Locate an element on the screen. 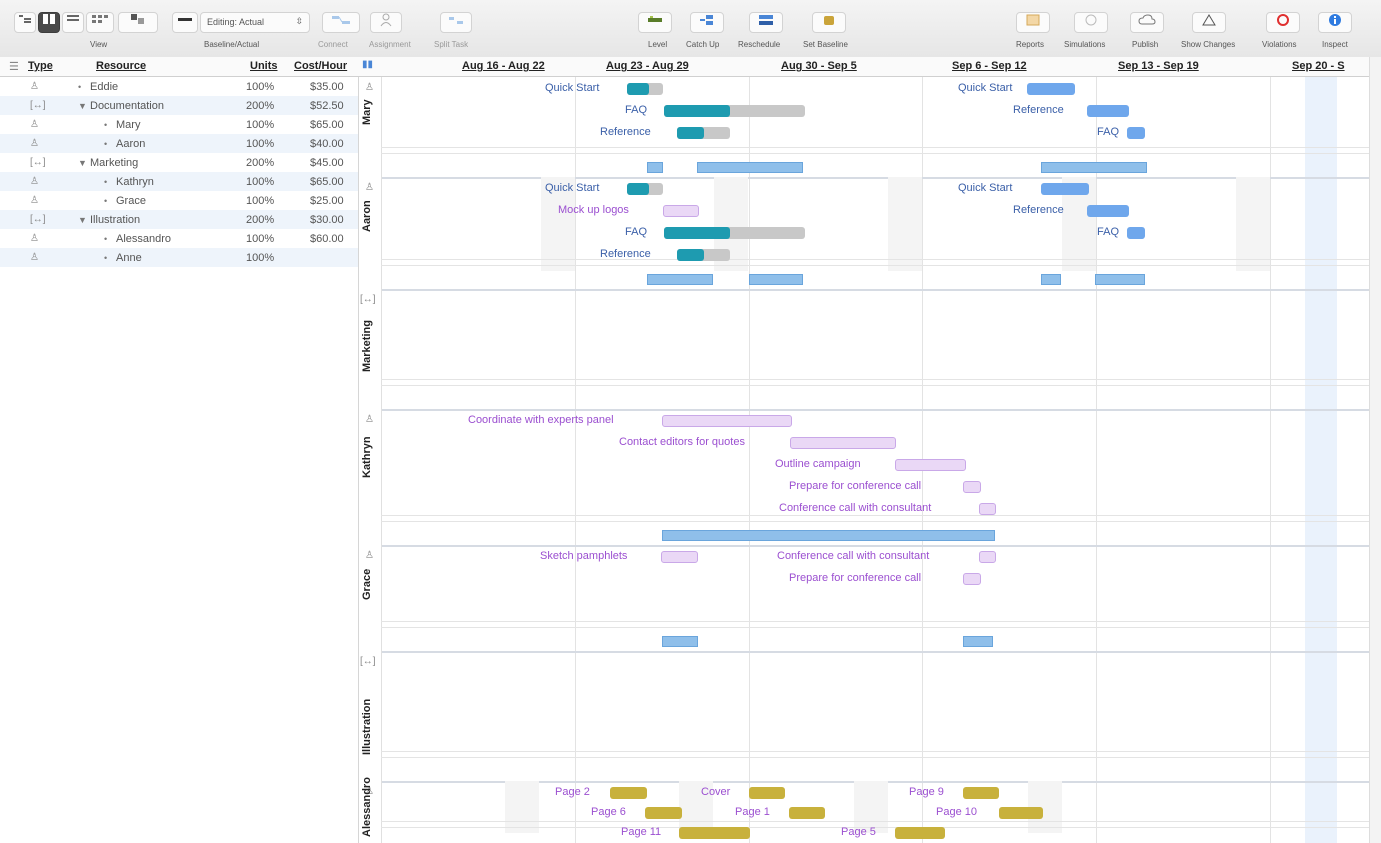 Image resolution: width=1381 pixels, height=843 pixels. task-label: Outline campaign is located at coordinates (818, 464).